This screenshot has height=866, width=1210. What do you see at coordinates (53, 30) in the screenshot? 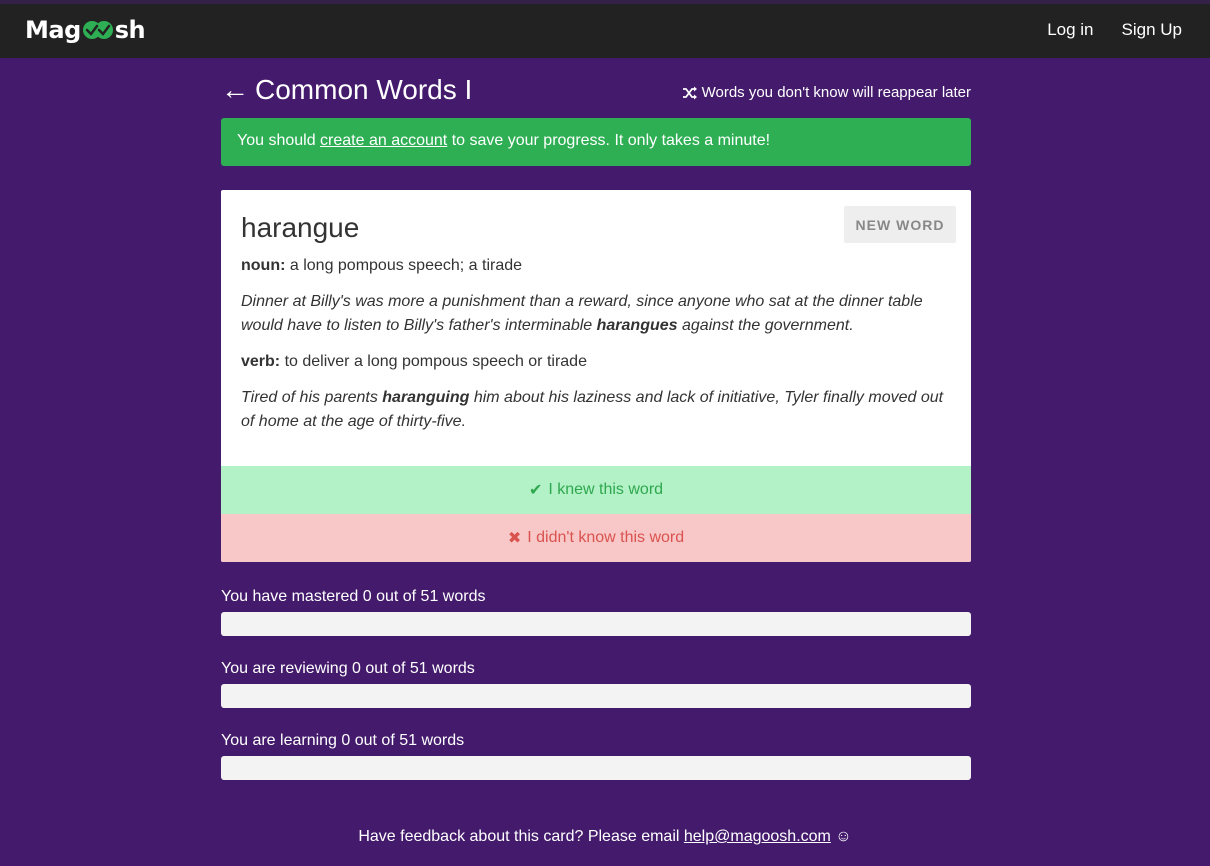
I see `logo-text-left: Mag` at bounding box center [53, 30].